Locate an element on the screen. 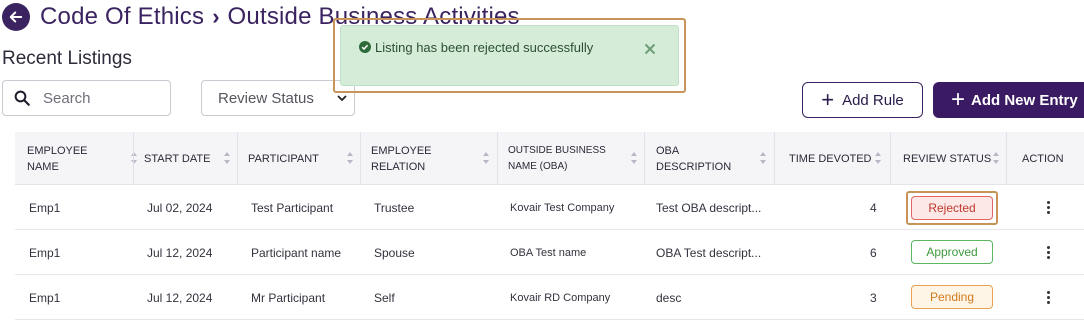 The image size is (1084, 333). status-badge: Pending is located at coordinates (952, 297).